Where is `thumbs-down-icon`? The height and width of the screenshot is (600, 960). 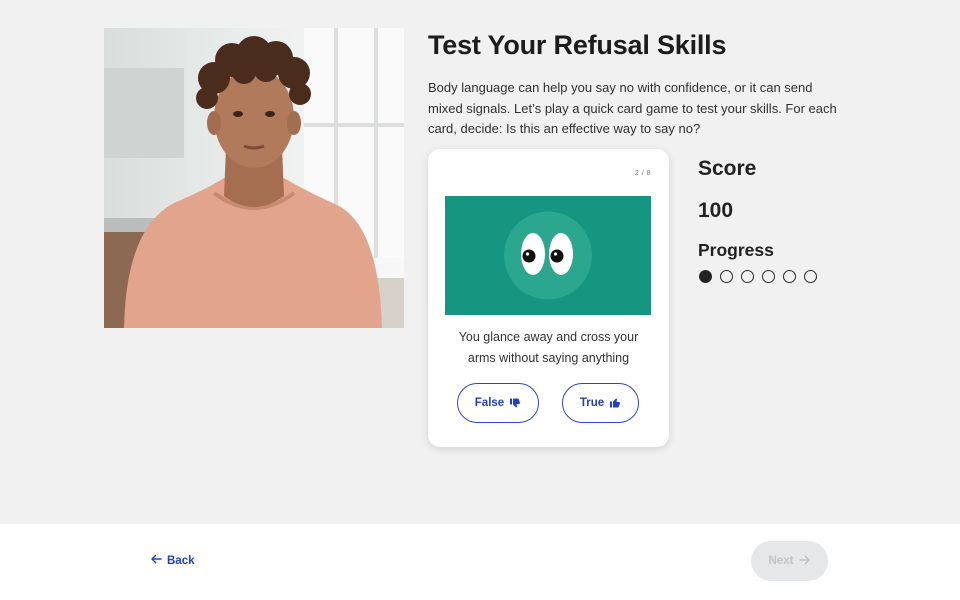 thumbs-down-icon is located at coordinates (515, 403).